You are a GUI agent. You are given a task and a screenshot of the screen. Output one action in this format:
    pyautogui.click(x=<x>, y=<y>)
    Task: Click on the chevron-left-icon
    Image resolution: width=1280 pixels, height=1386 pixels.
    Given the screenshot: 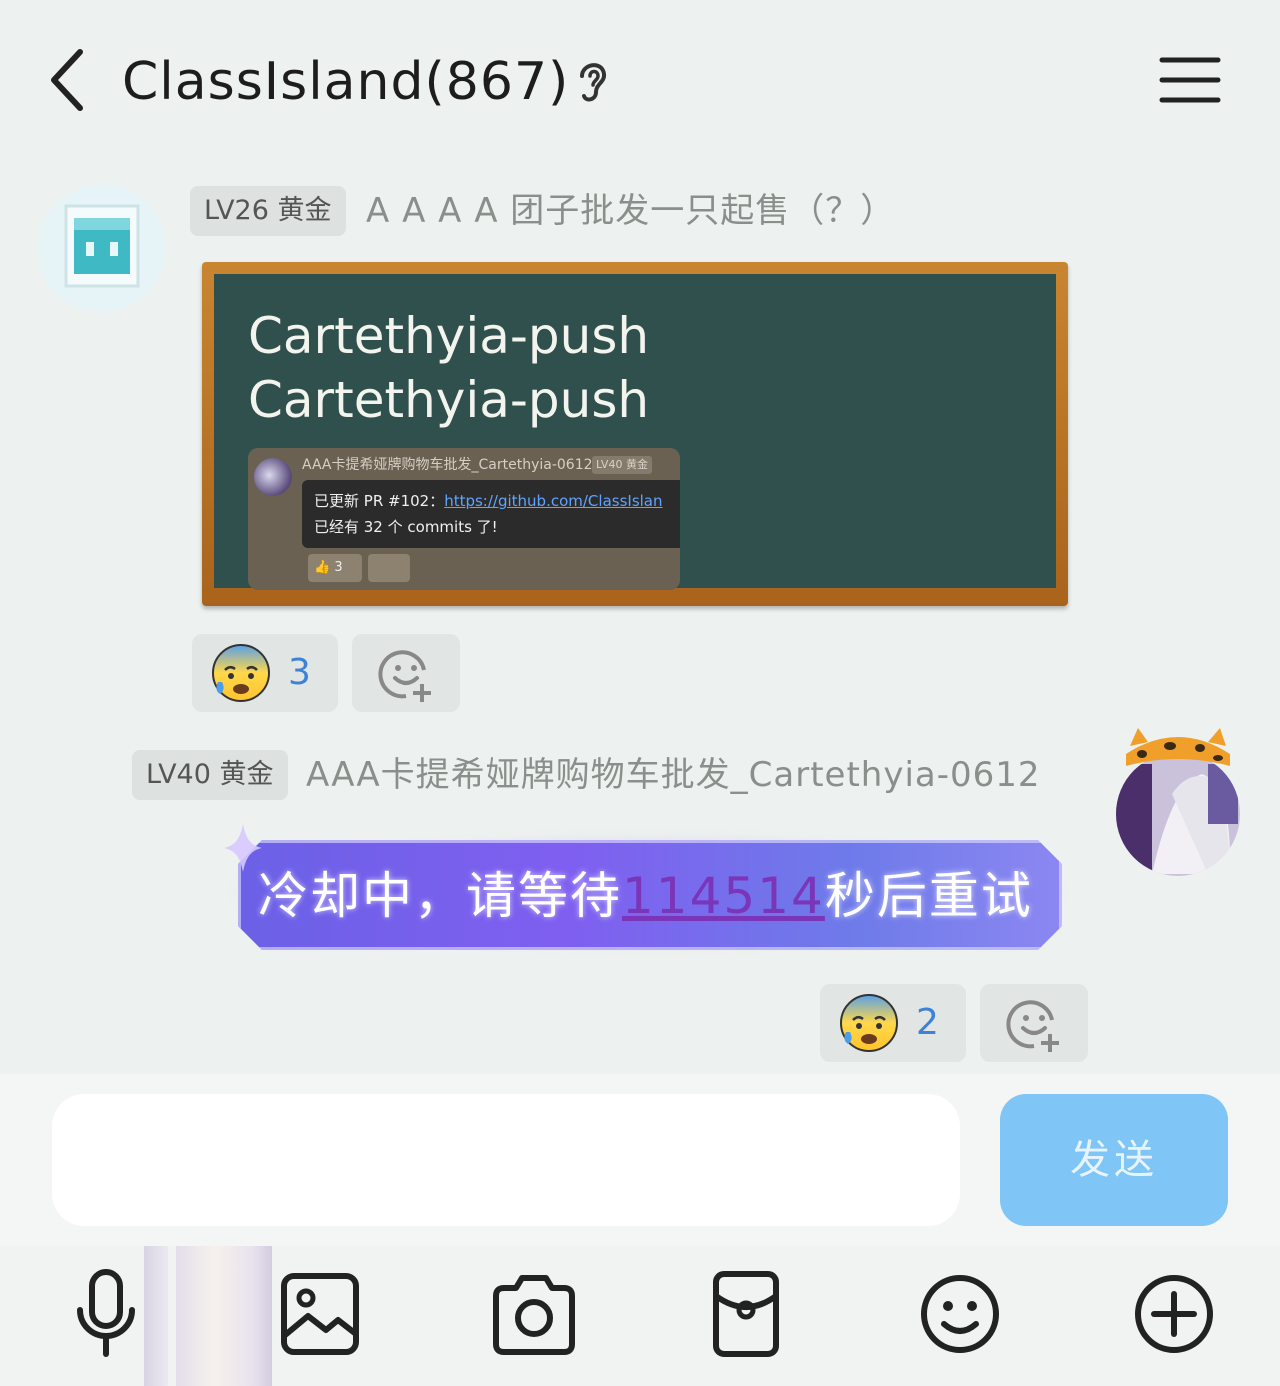 What is the action you would take?
    pyautogui.click(x=68, y=80)
    